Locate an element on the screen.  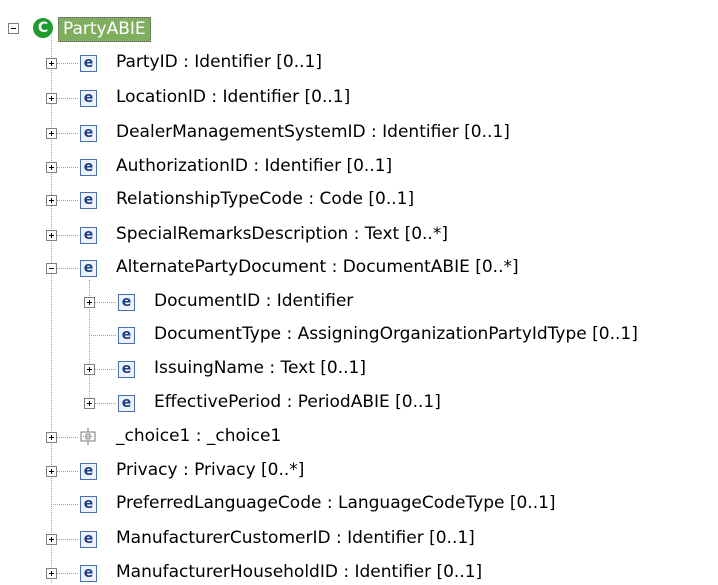
tree-root-label: PartyABIE is located at coordinates (104, 29).